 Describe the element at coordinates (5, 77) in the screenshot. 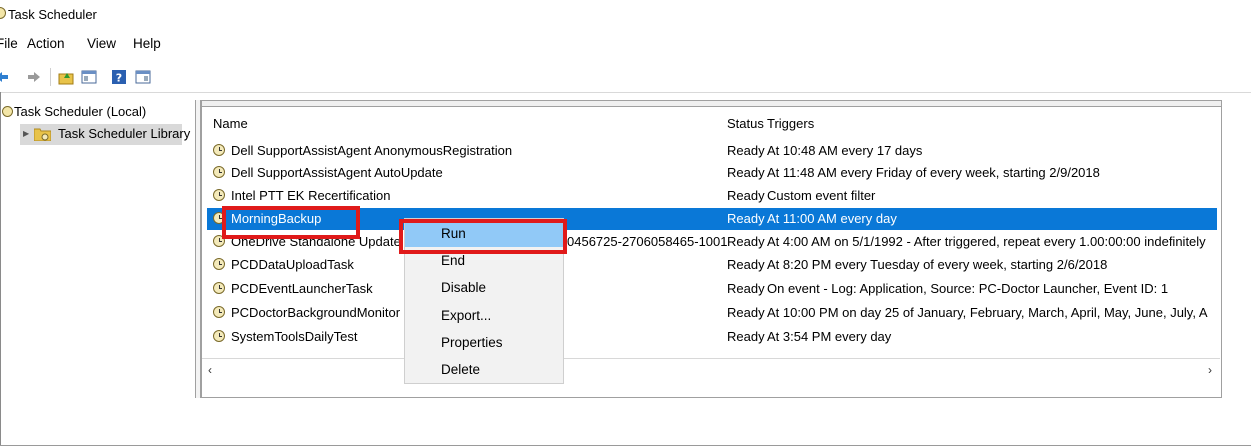

I see `back-arrow-icon` at that location.